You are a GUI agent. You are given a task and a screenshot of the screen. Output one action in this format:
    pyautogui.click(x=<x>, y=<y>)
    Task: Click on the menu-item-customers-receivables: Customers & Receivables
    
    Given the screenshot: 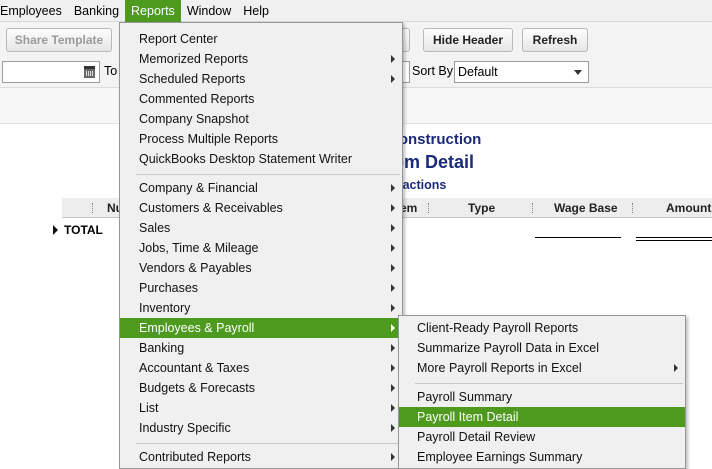 What is the action you would take?
    pyautogui.click(x=261, y=208)
    